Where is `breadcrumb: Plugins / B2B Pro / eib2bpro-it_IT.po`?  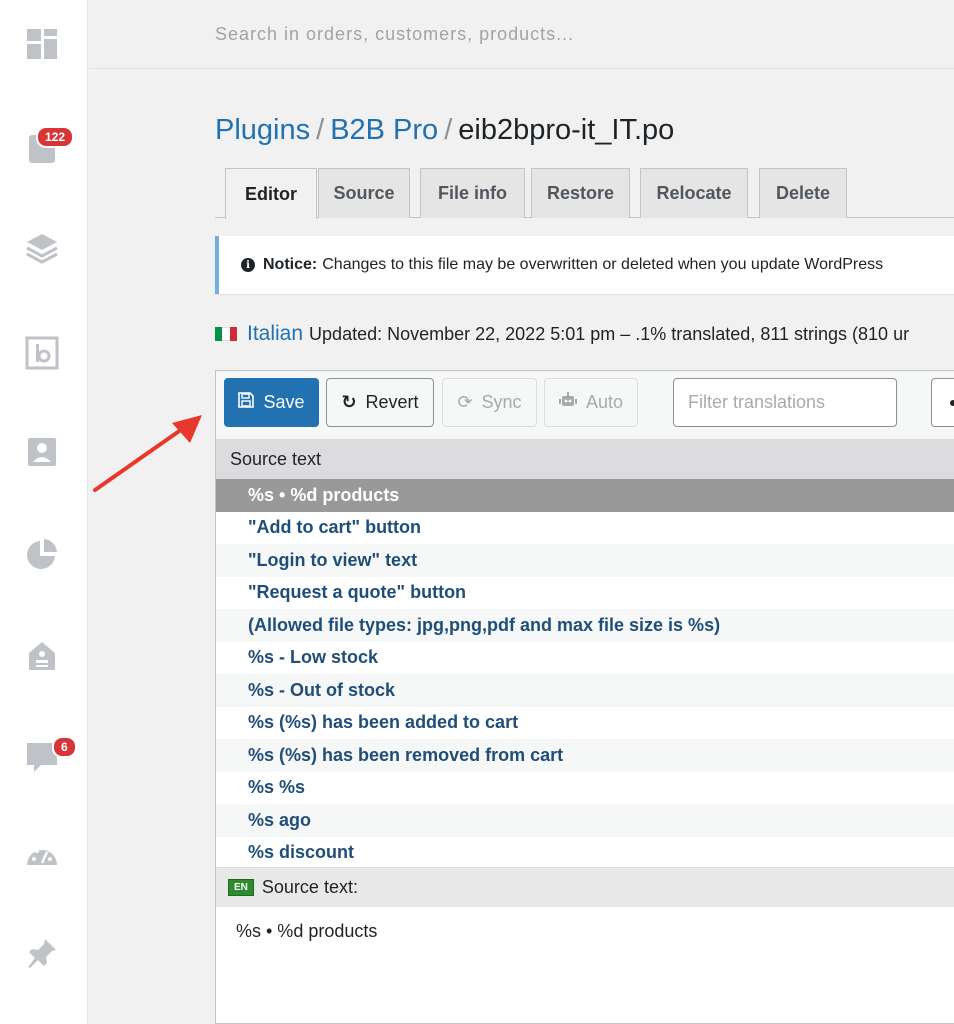 breadcrumb: Plugins / B2B Pro / eib2bpro-it_IT.po is located at coordinates (444, 130).